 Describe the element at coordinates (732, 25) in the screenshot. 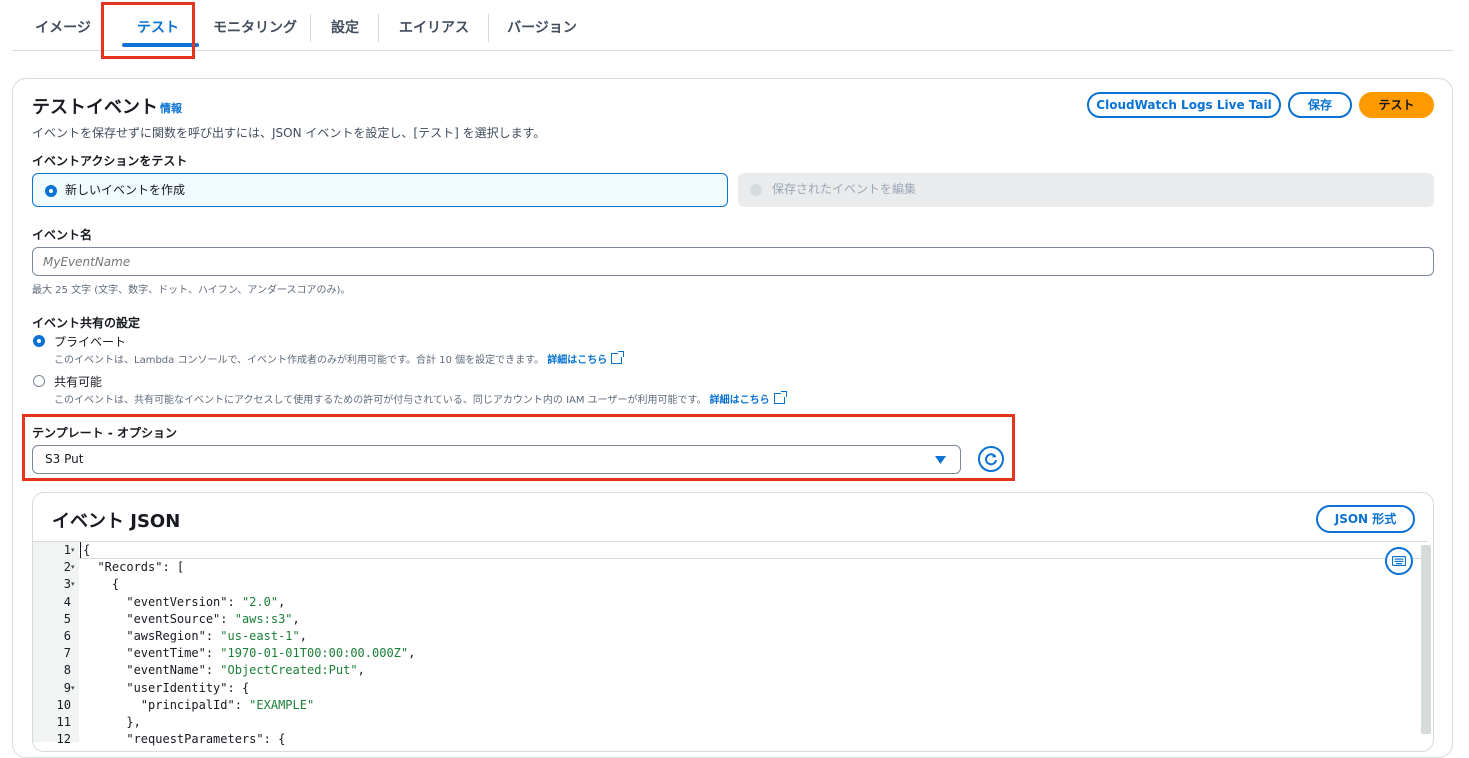

I see `tab-bar: イメージ テスト モニタリング 設定 エイリアス バージョン` at that location.